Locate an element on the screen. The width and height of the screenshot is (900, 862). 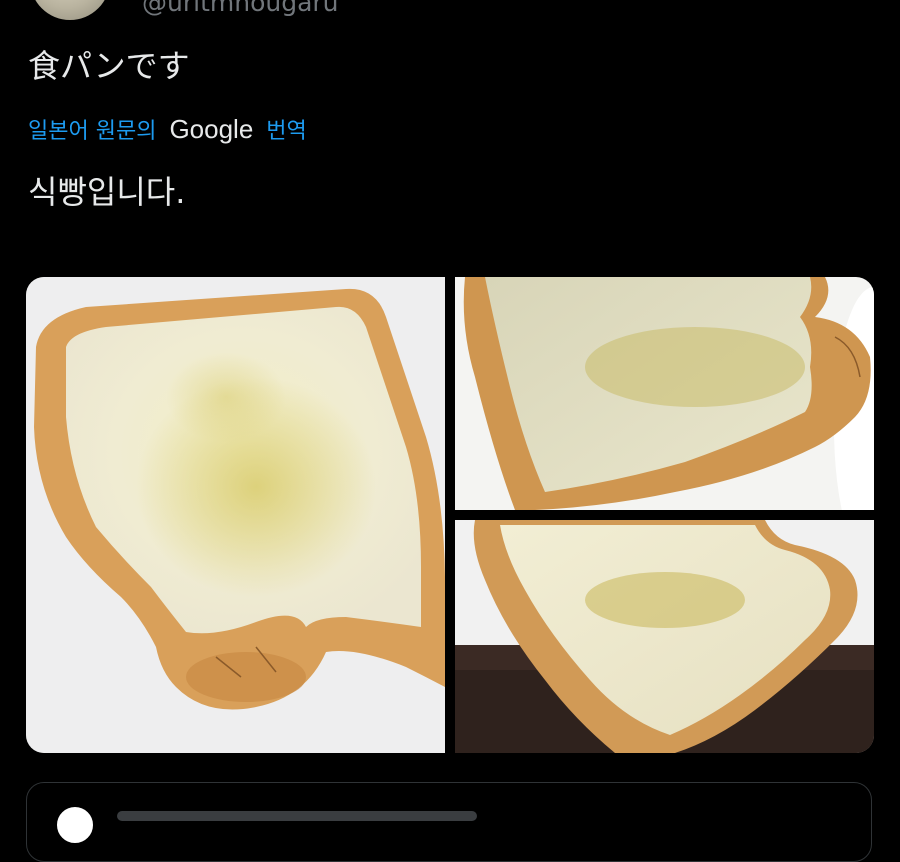
quoted-user-avatar is located at coordinates (75, 825).